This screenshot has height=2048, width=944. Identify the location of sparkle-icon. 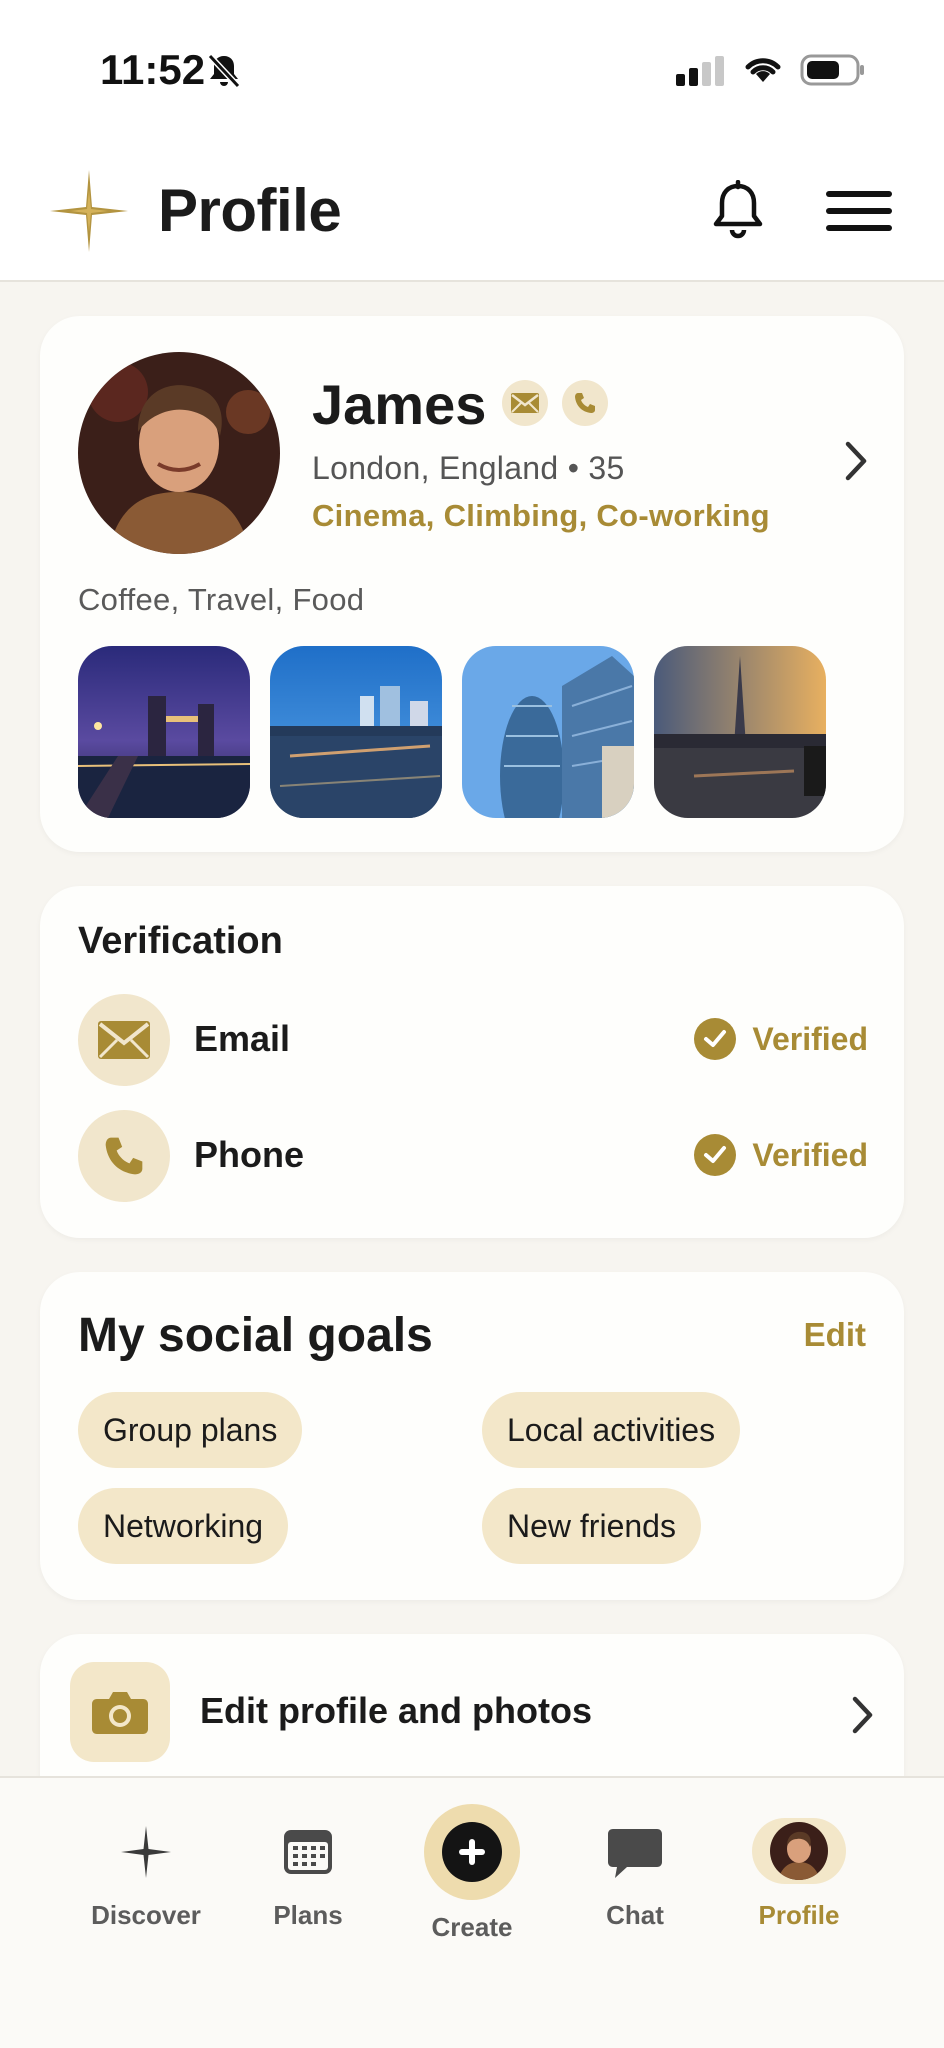
(146, 1852).